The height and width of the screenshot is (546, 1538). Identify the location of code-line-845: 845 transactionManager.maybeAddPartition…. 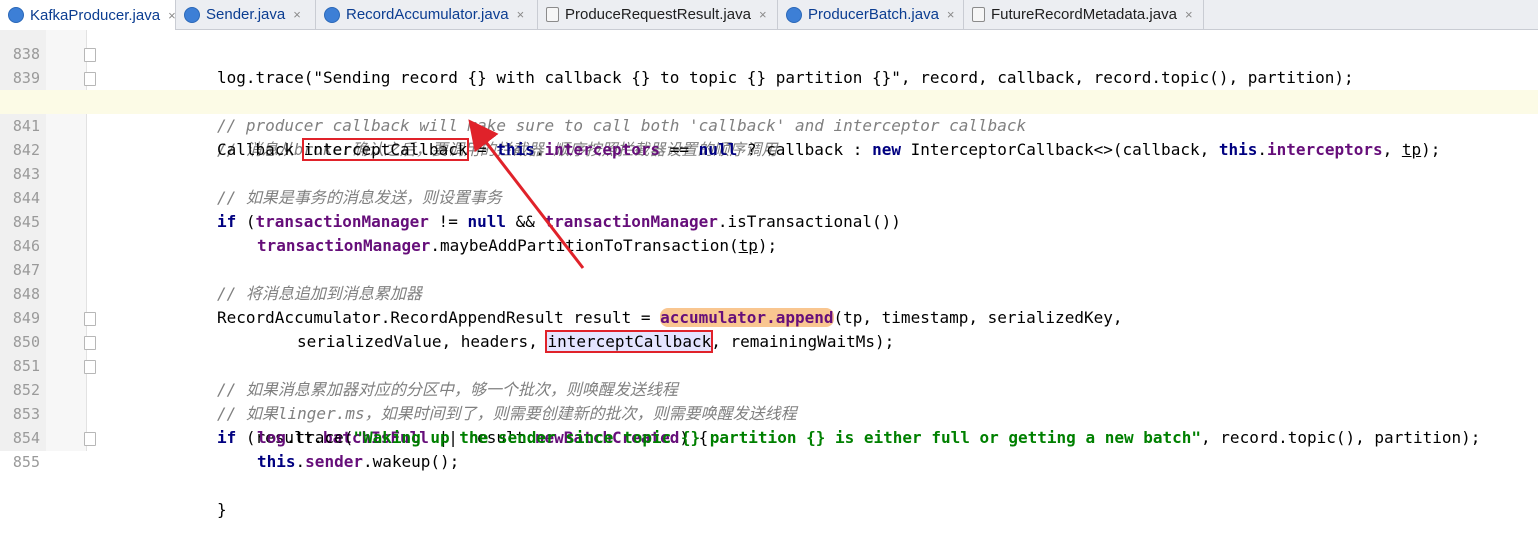
(769, 220).